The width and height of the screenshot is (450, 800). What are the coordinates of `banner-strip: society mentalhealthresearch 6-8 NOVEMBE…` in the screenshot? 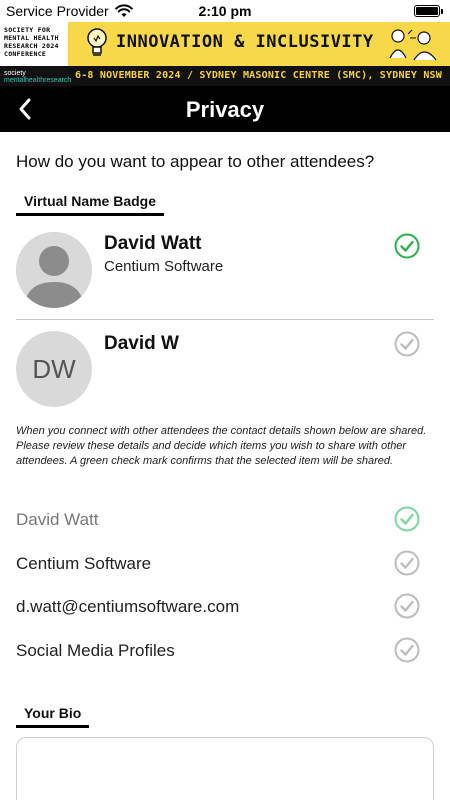 It's located at (225, 76).